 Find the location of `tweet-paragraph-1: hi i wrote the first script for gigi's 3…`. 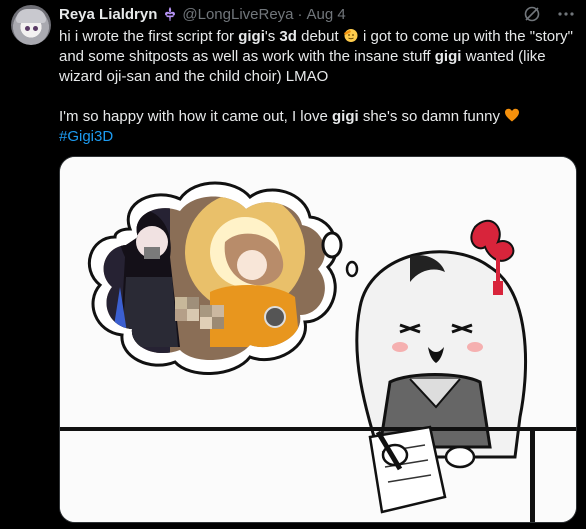

tweet-paragraph-1: hi i wrote the first script for gigi's 3… is located at coordinates (316, 56).